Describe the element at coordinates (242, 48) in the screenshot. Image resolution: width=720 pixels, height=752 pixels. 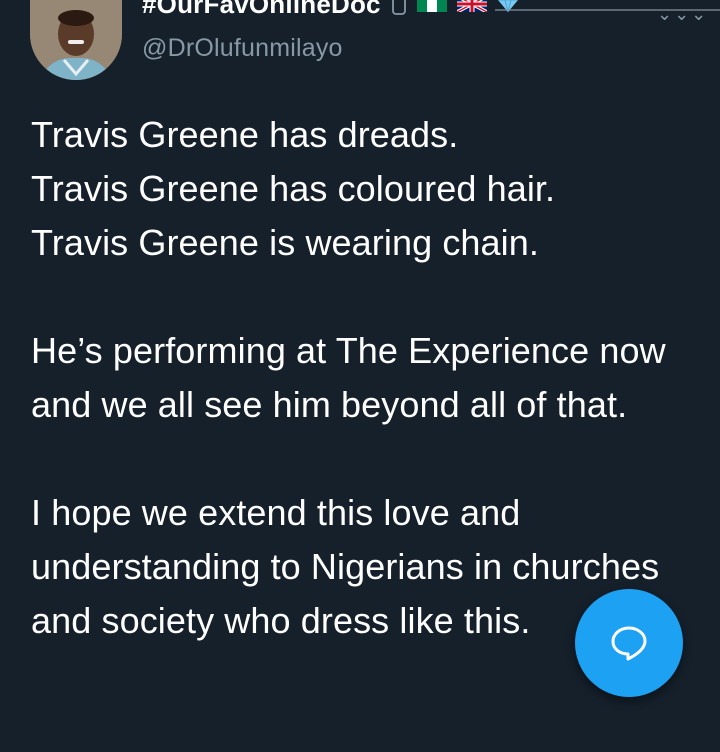
I see `handle: @DrOlufunmilayo` at that location.